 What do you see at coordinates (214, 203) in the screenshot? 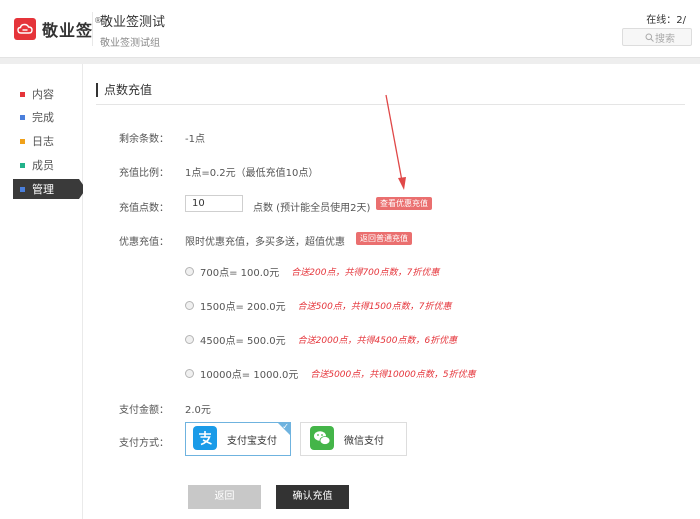
I see `points-input: 10` at bounding box center [214, 203].